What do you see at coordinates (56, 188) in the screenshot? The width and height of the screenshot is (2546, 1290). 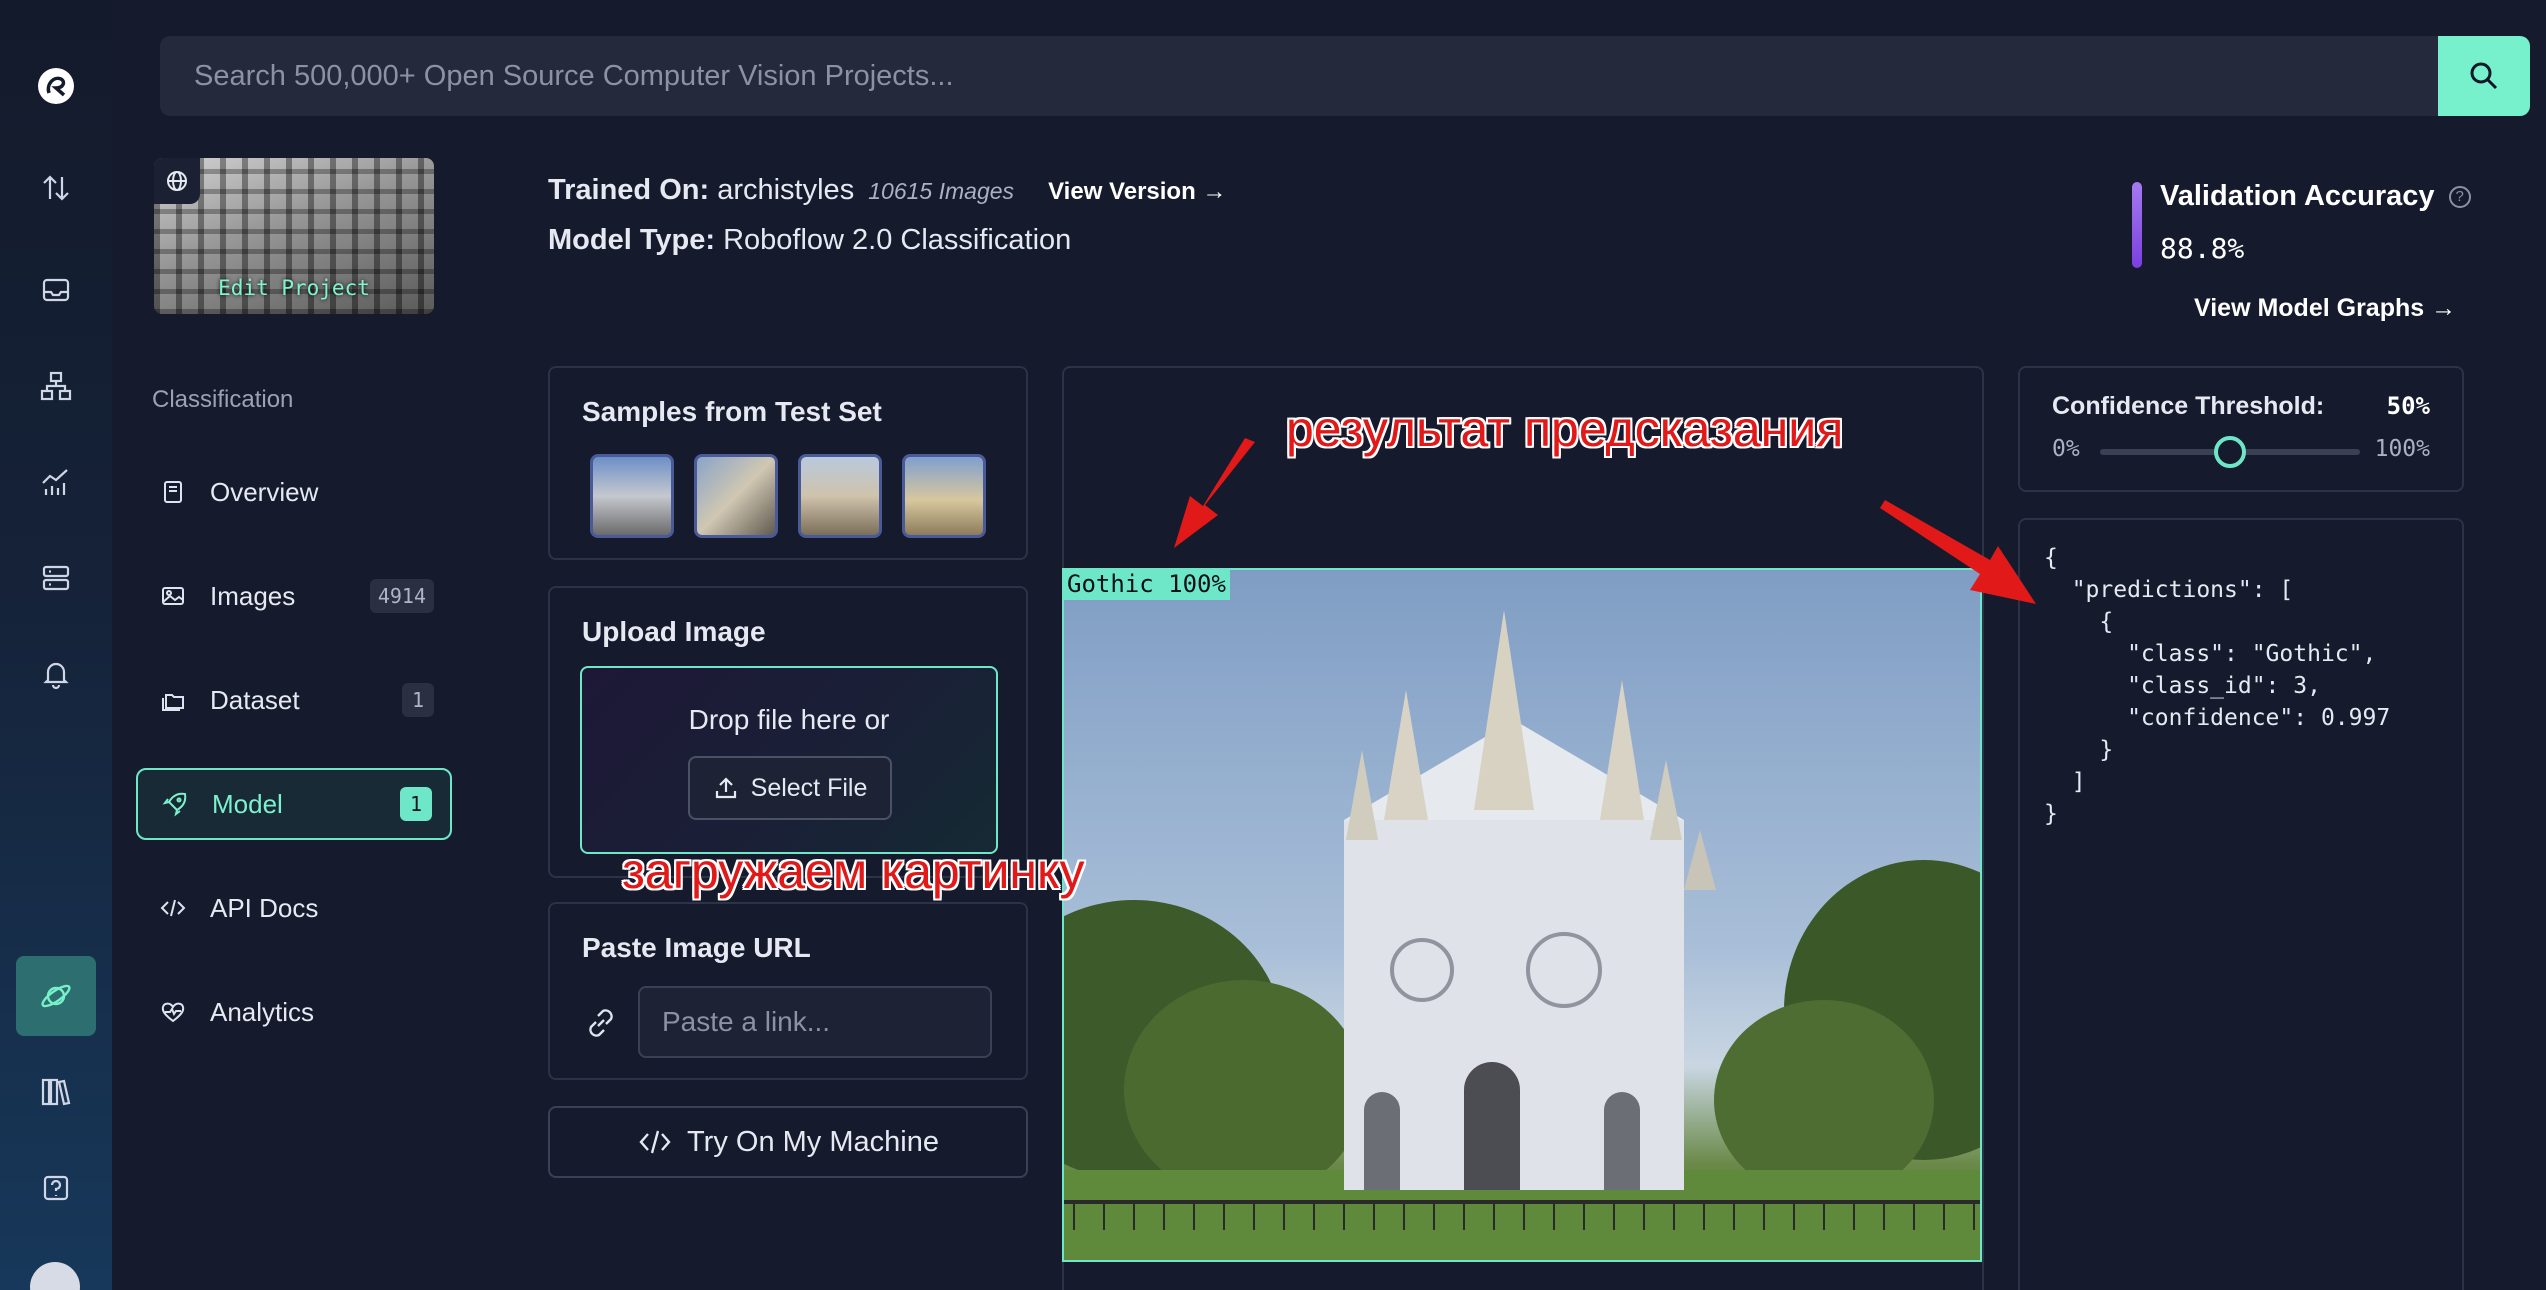 I see `sort-arrows-icon` at bounding box center [56, 188].